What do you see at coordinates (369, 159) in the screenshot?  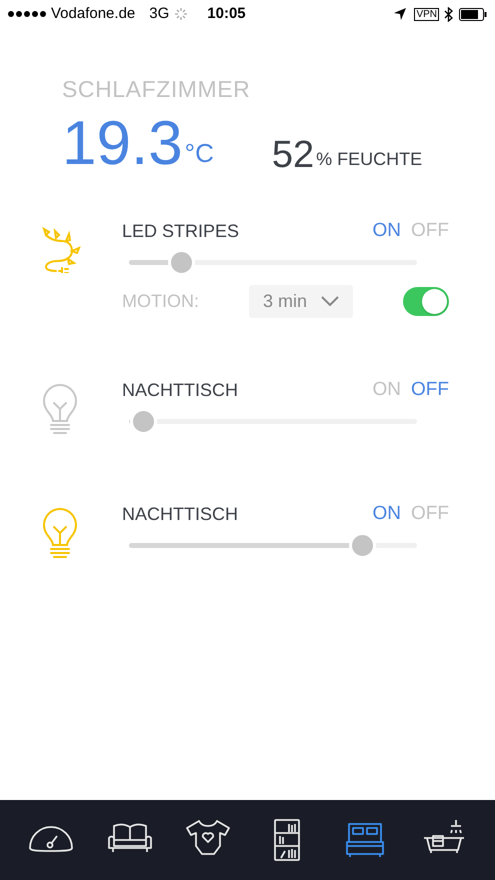 I see `humidity-unit: % FEUCHTE` at bounding box center [369, 159].